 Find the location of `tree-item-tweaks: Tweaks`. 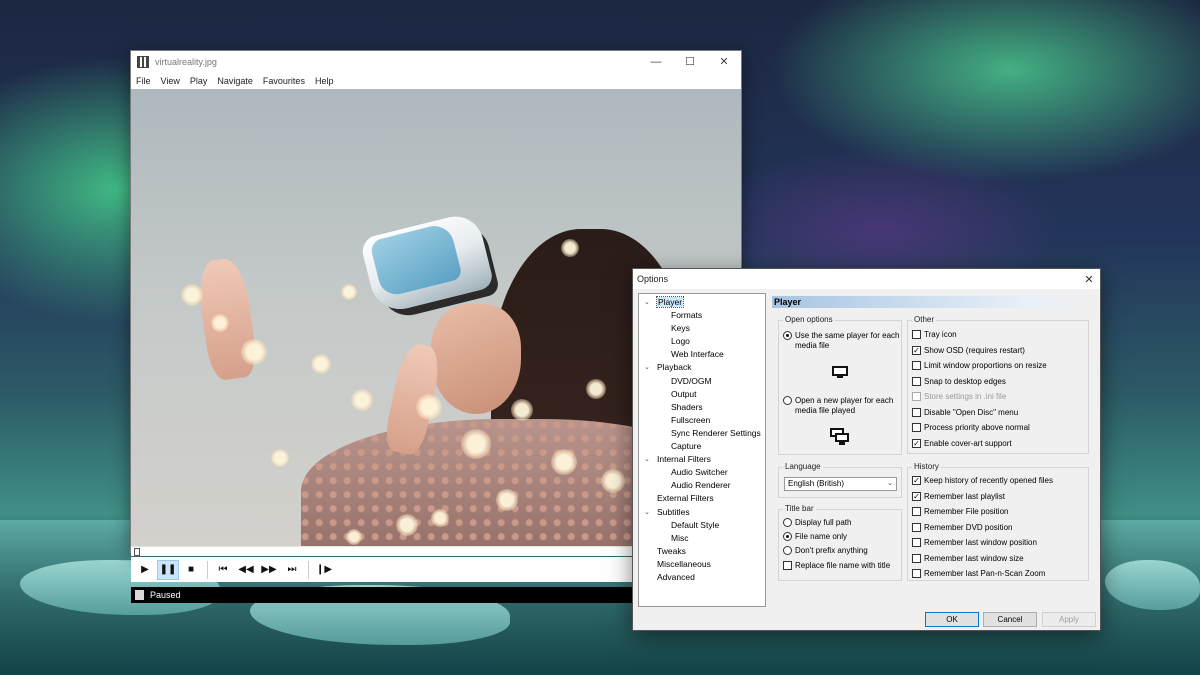

tree-item-tweaks: Tweaks is located at coordinates (702, 551).